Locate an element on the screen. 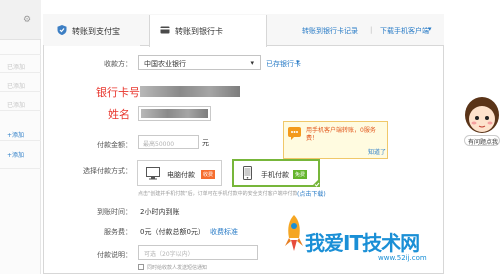 This screenshot has width=500, height=274. tab-label: 转账到支付宝 is located at coordinates (96, 31).